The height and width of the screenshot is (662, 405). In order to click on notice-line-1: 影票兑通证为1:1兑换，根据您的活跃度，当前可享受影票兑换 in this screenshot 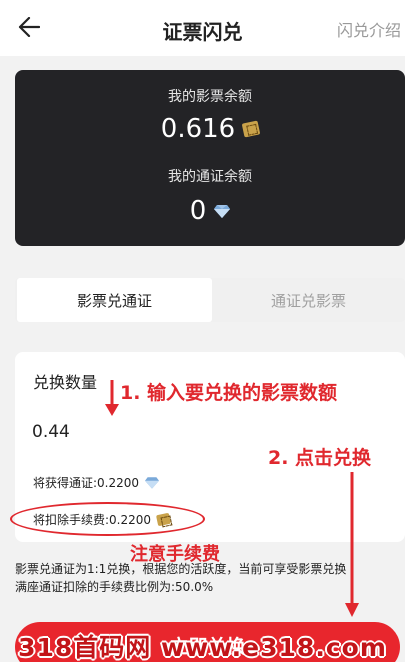, I will do `click(181, 569)`.